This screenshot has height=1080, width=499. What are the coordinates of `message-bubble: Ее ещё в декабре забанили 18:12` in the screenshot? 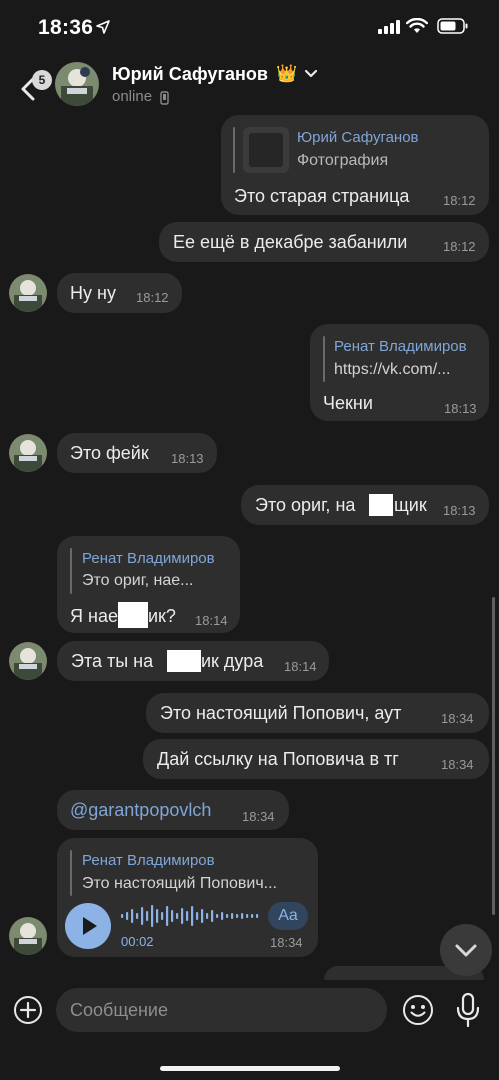 It's located at (324, 242).